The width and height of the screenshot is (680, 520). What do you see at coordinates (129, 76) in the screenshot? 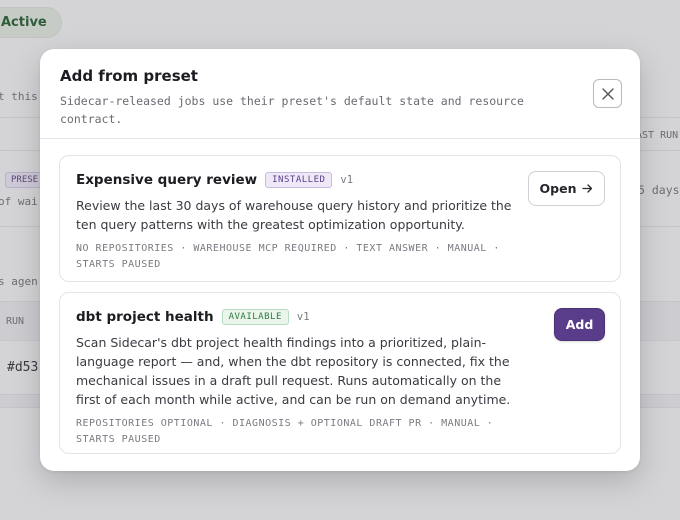
I see `dialog-title: Add from preset` at bounding box center [129, 76].